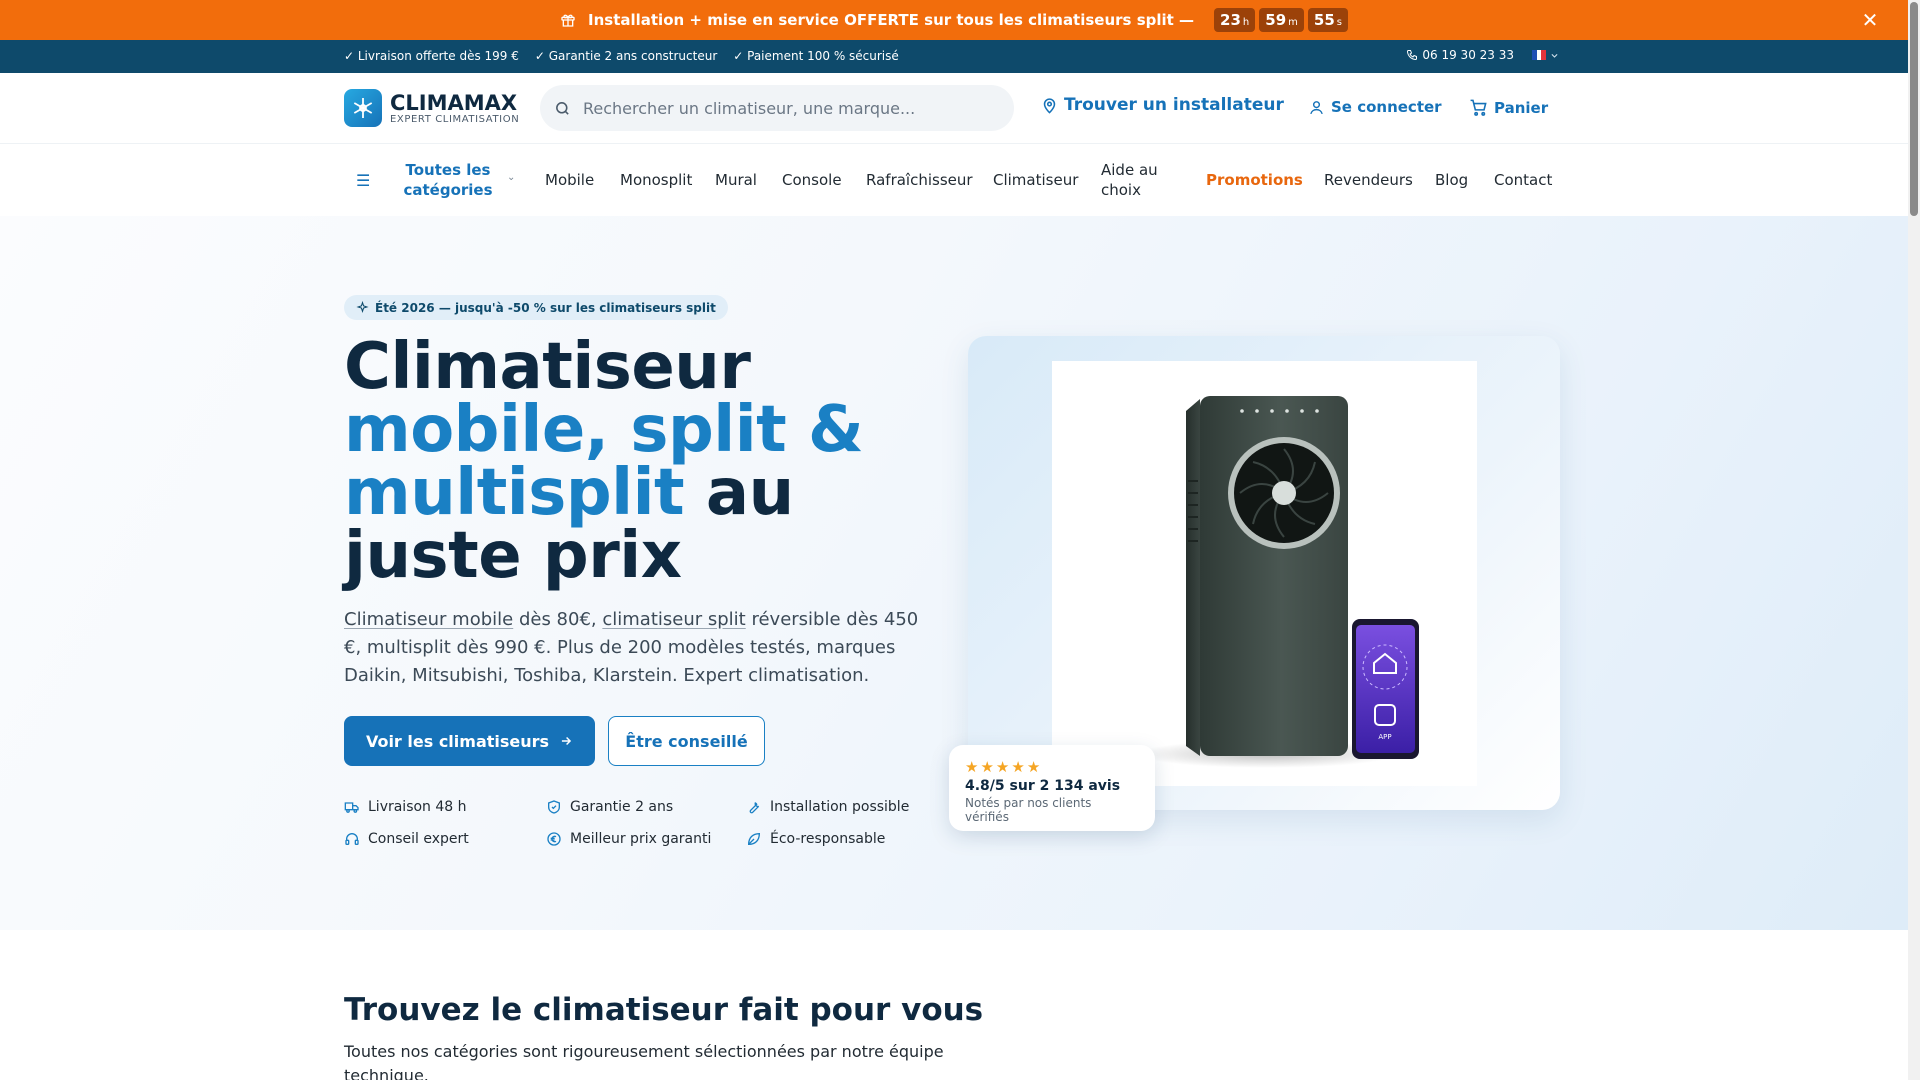  I want to click on phone-icon, so click(1412, 55).